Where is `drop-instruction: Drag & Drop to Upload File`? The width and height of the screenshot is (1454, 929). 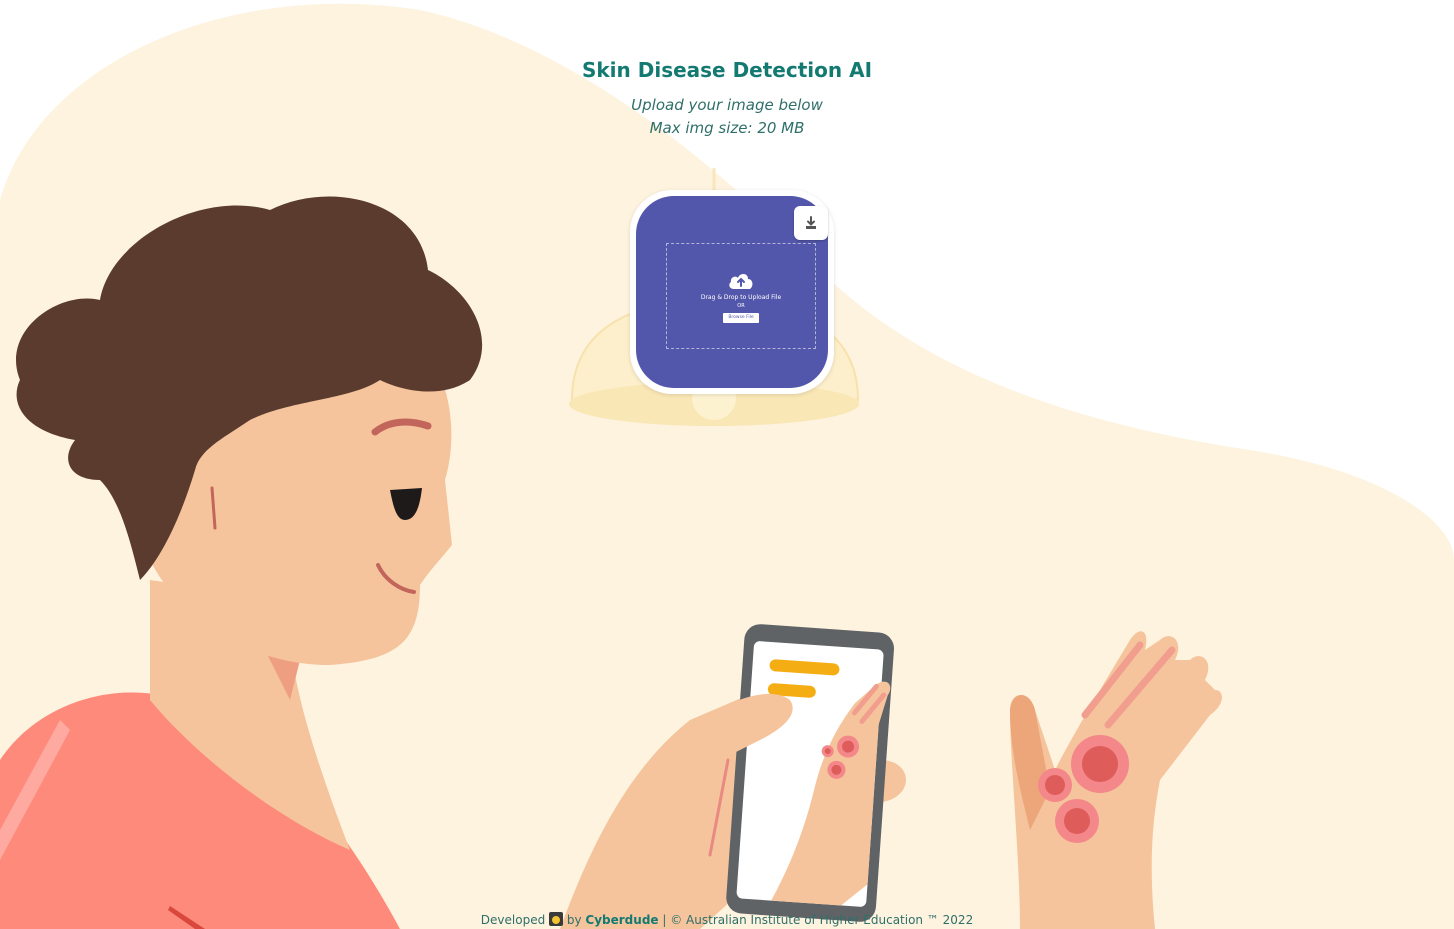
drop-instruction: Drag & Drop to Upload File is located at coordinates (741, 297).